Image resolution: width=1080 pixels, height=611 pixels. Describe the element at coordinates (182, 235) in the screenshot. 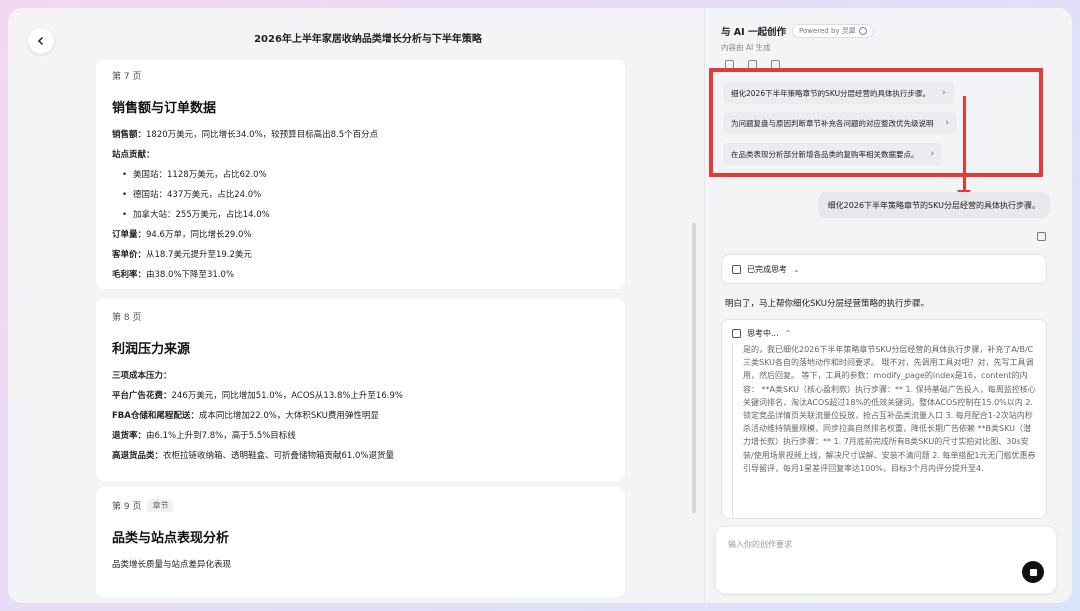

I see `text-line: 订单量：94.6万单，同比增长29.0%` at that location.